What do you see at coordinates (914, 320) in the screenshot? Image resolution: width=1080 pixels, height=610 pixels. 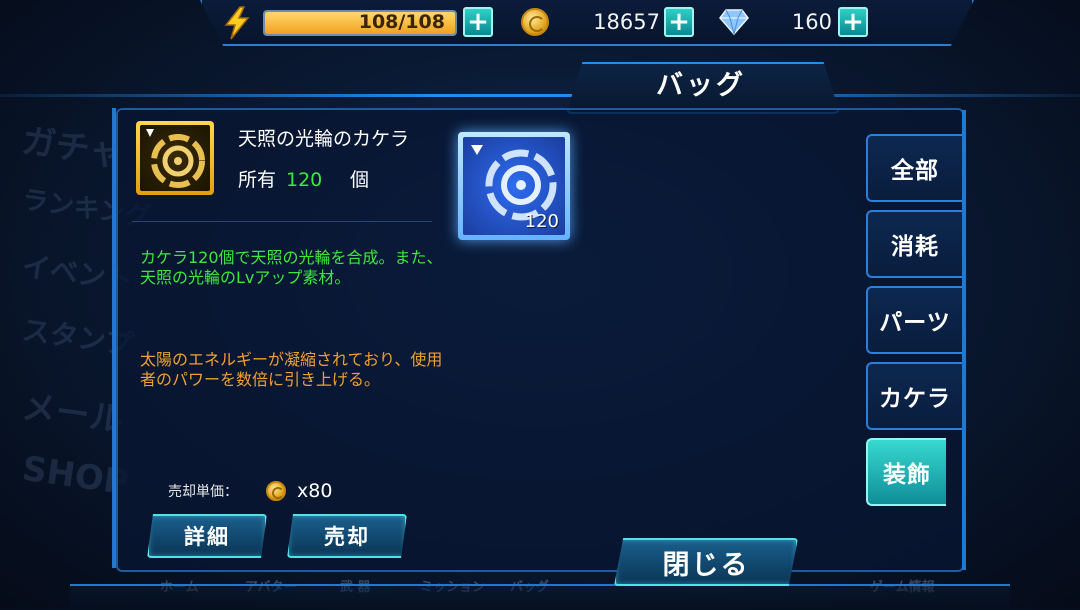 I see `tab-parts: パーツ` at bounding box center [914, 320].